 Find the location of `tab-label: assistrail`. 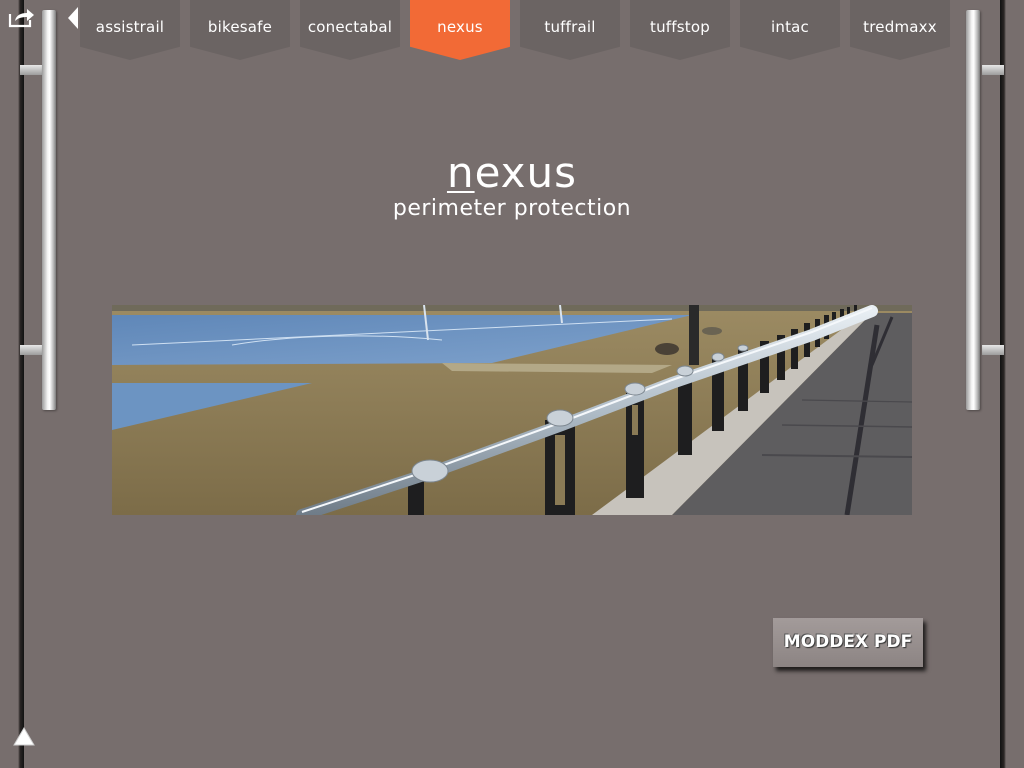

tab-label: assistrail is located at coordinates (130, 27).